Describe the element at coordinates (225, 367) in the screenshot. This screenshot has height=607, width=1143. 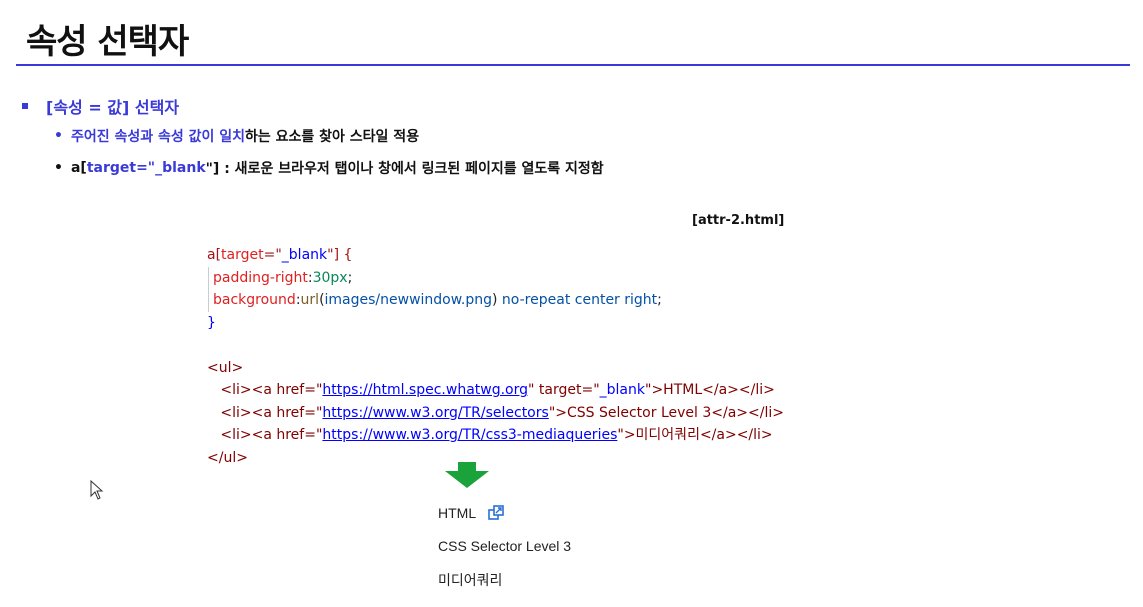
I see `code-line: <ul>` at that location.